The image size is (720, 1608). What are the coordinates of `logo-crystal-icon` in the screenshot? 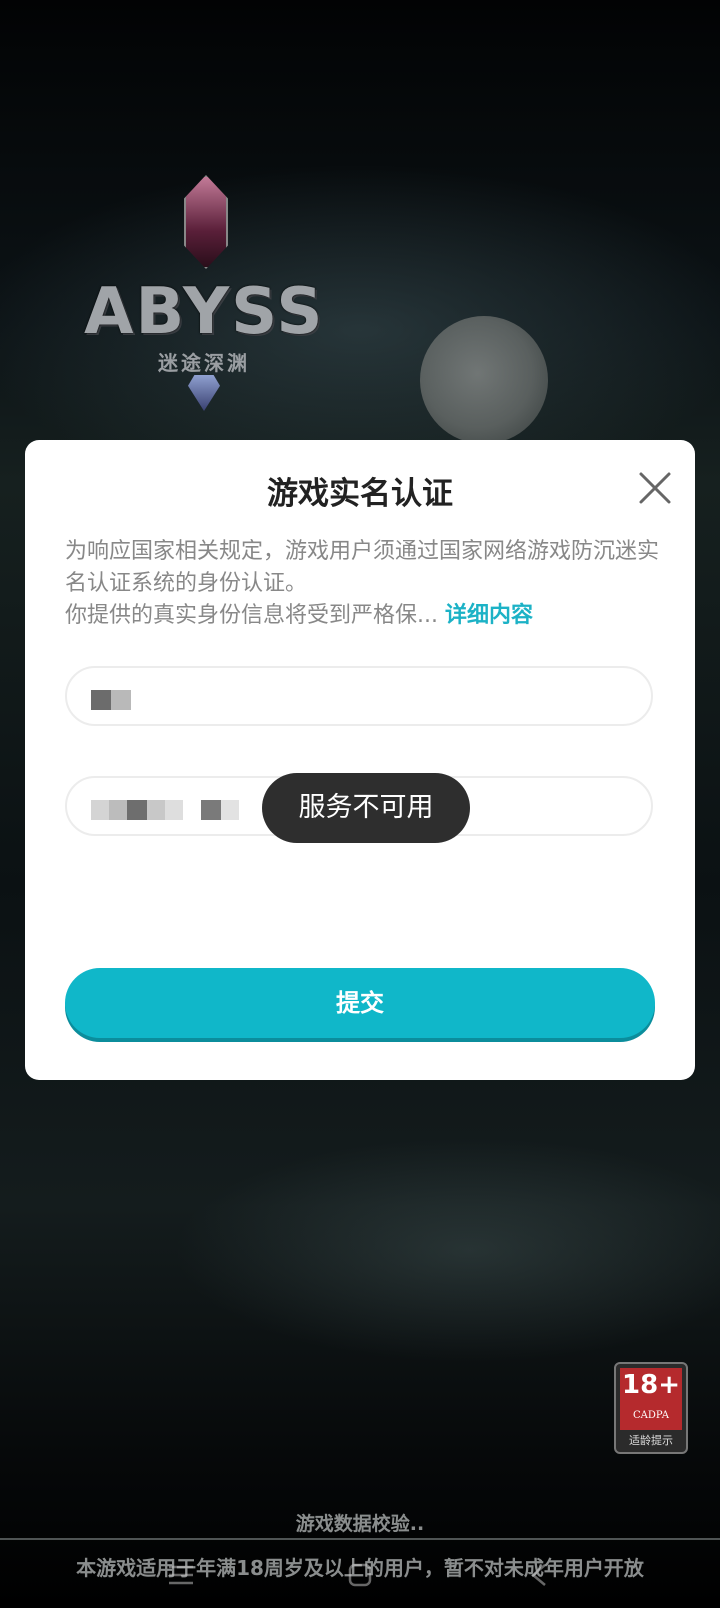 It's located at (204, 393).